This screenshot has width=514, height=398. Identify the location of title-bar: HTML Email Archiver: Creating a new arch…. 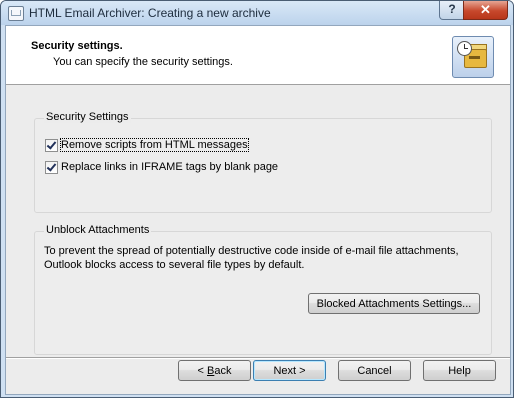
(257, 13).